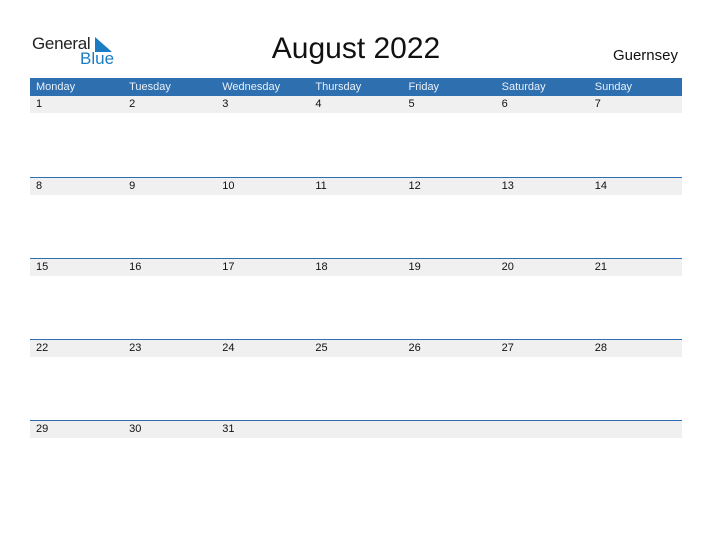 This screenshot has width=712, height=550. Describe the element at coordinates (356, 298) in the screenshot. I see `week-row: 15 16 17 18 19 20 21` at that location.